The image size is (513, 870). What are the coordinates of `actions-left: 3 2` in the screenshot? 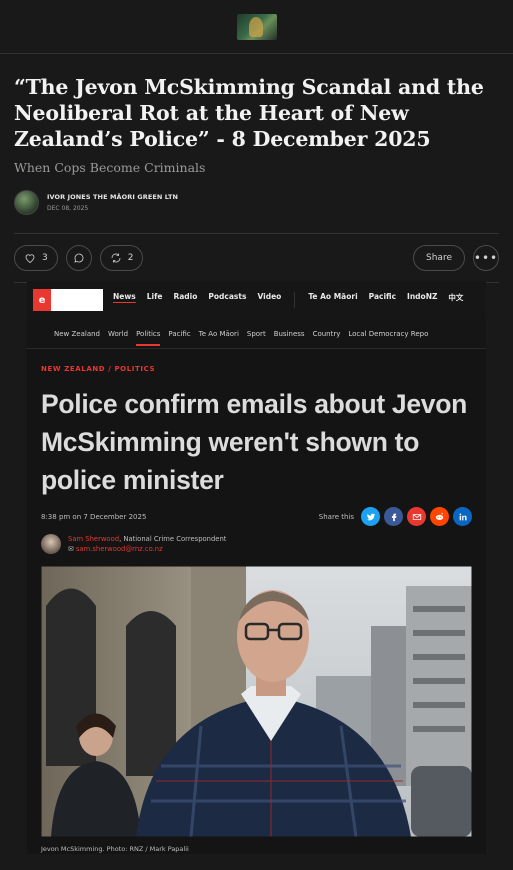 It's located at (79, 258).